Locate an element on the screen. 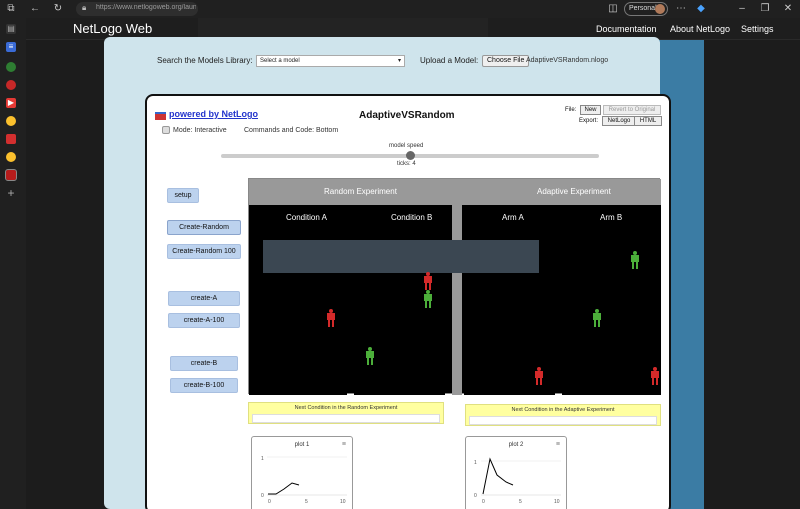 Image resolution: width=800 pixels, height=509 pixels. adaptive-experiment-title: Adaptive Experiment is located at coordinates (574, 191).